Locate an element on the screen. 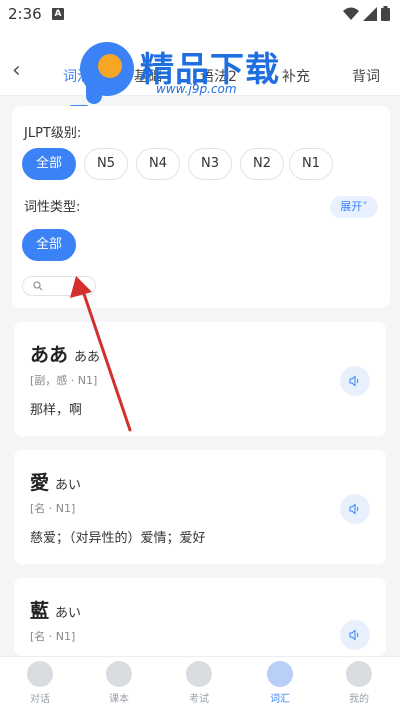  tab-supplement: 补充 is located at coordinates (296, 76).